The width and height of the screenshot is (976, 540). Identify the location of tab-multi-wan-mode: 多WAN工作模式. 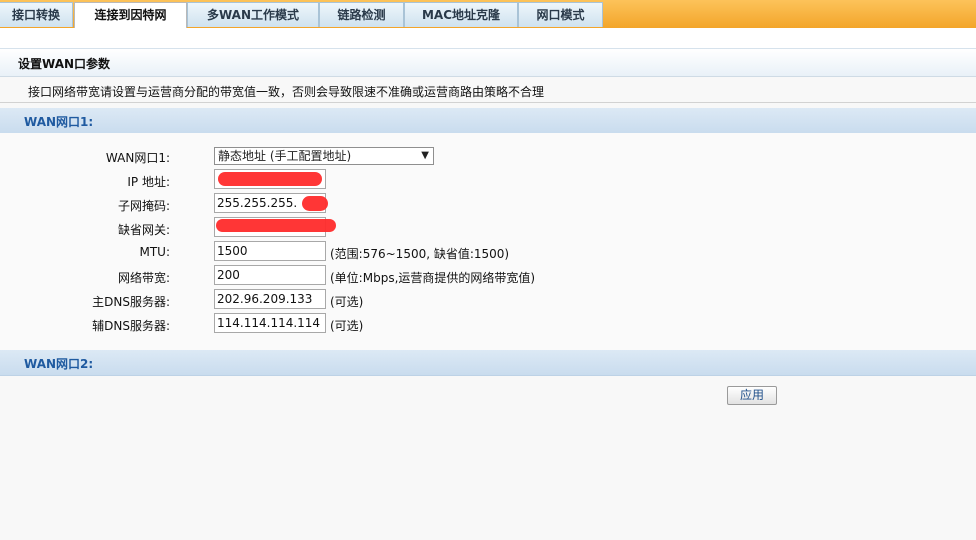
(253, 14).